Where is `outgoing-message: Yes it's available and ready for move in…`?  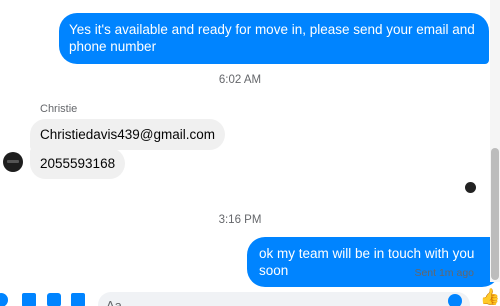
outgoing-message: Yes it's available and ready for move in… is located at coordinates (274, 38).